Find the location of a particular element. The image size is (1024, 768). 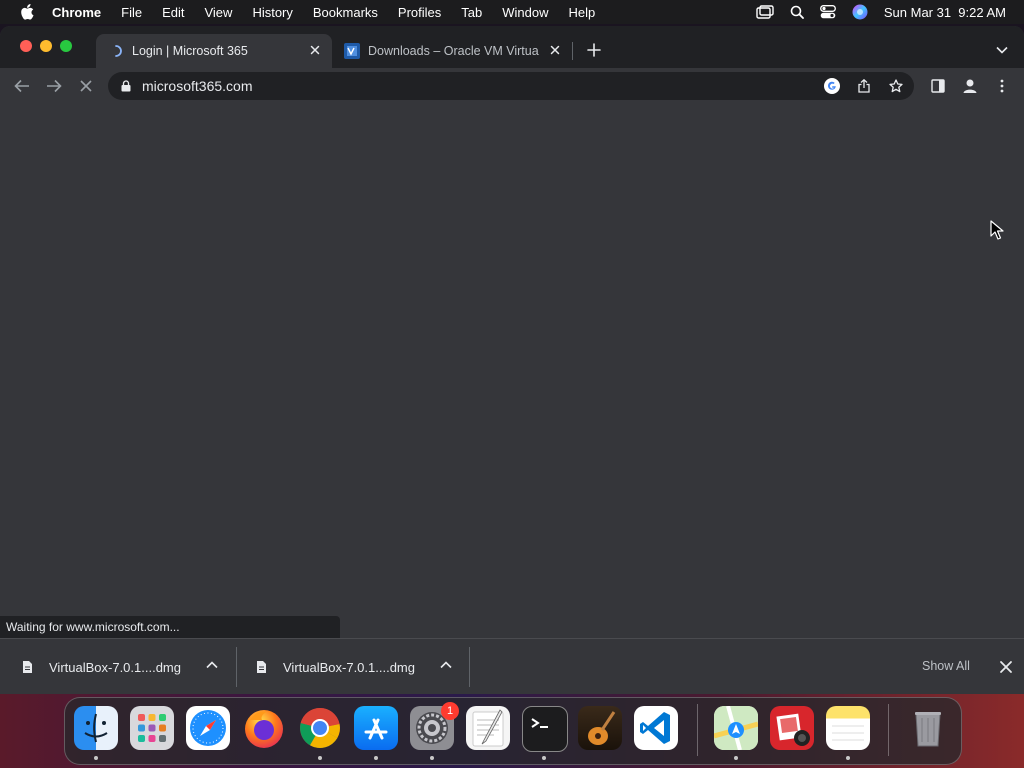

dock: 1 is located at coordinates (513, 731).